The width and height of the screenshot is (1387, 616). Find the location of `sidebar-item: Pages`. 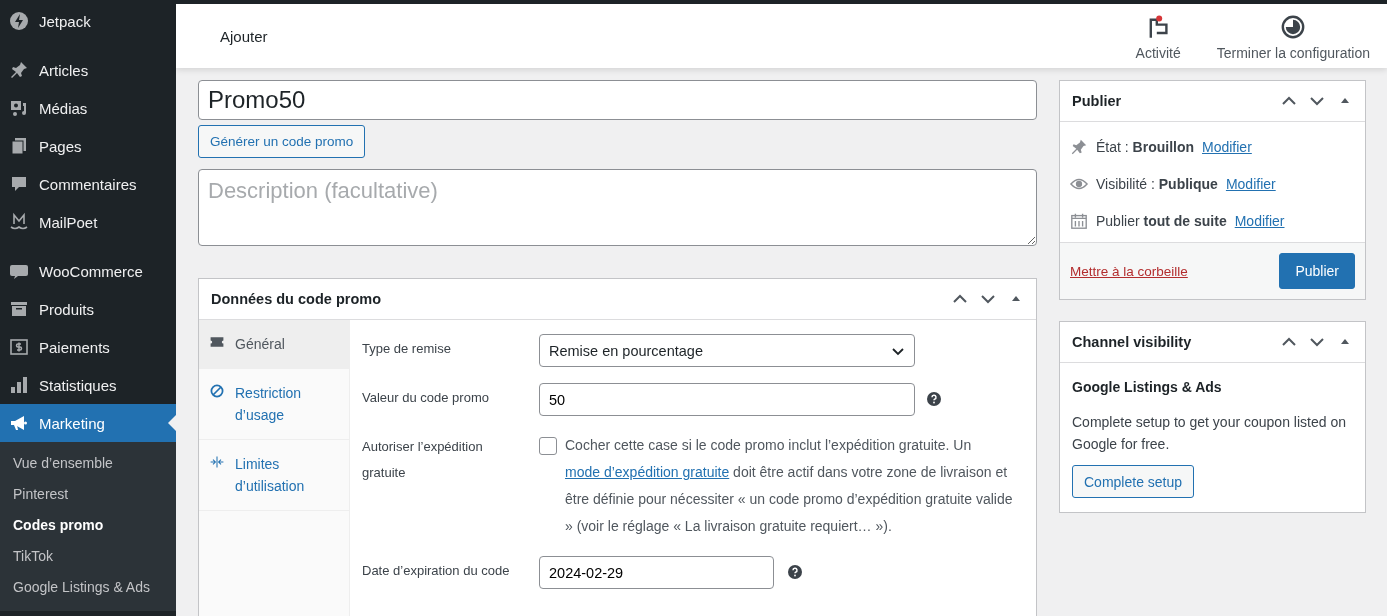

sidebar-item: Pages is located at coordinates (88, 146).